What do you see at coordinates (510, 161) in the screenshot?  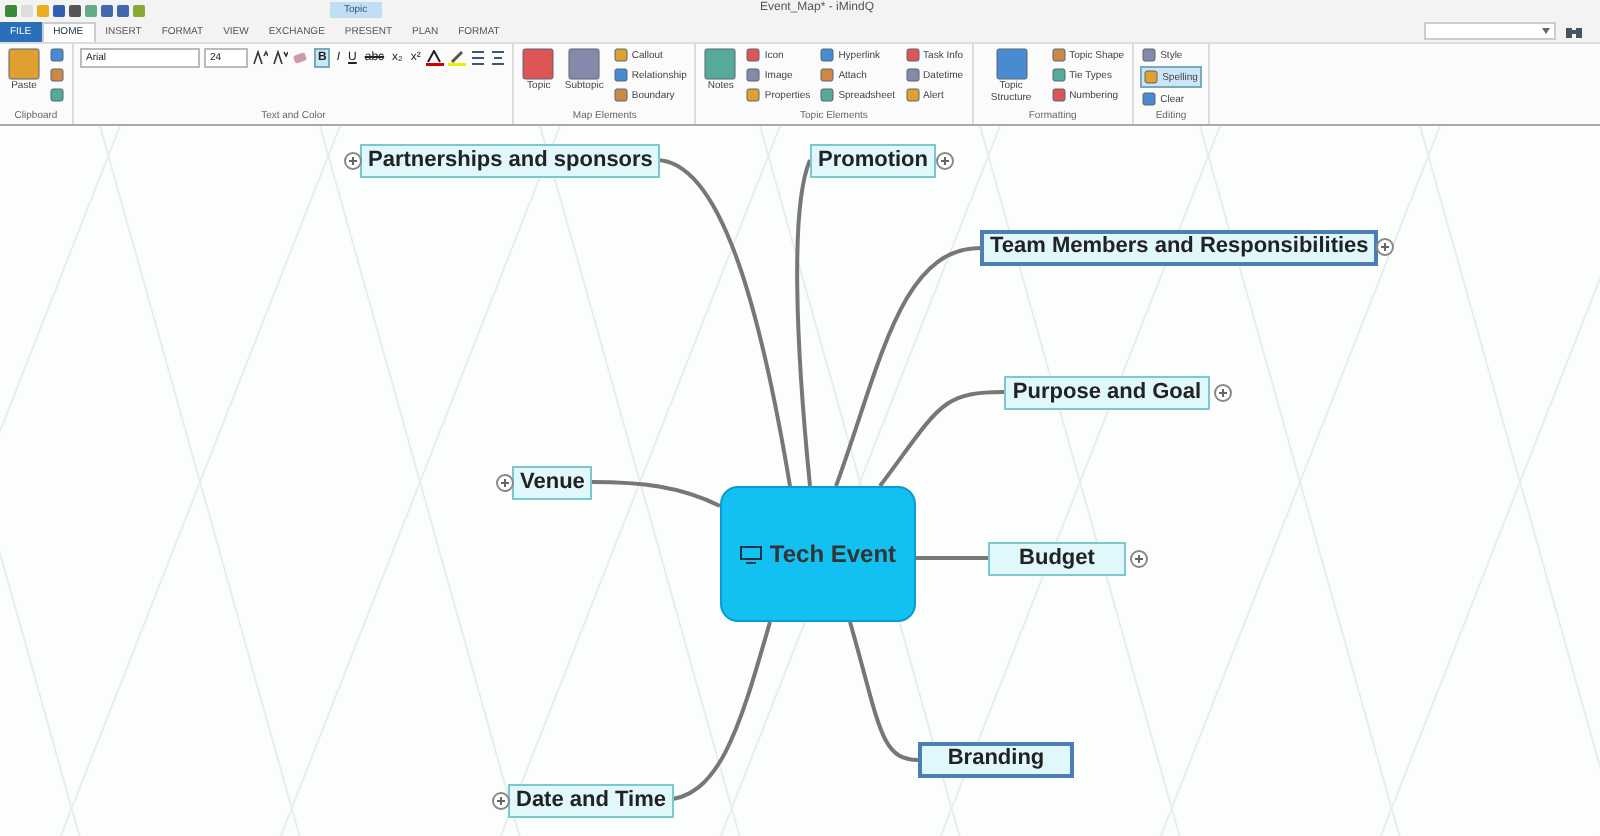 I see `topic-node: Partnerships and sponsors` at bounding box center [510, 161].